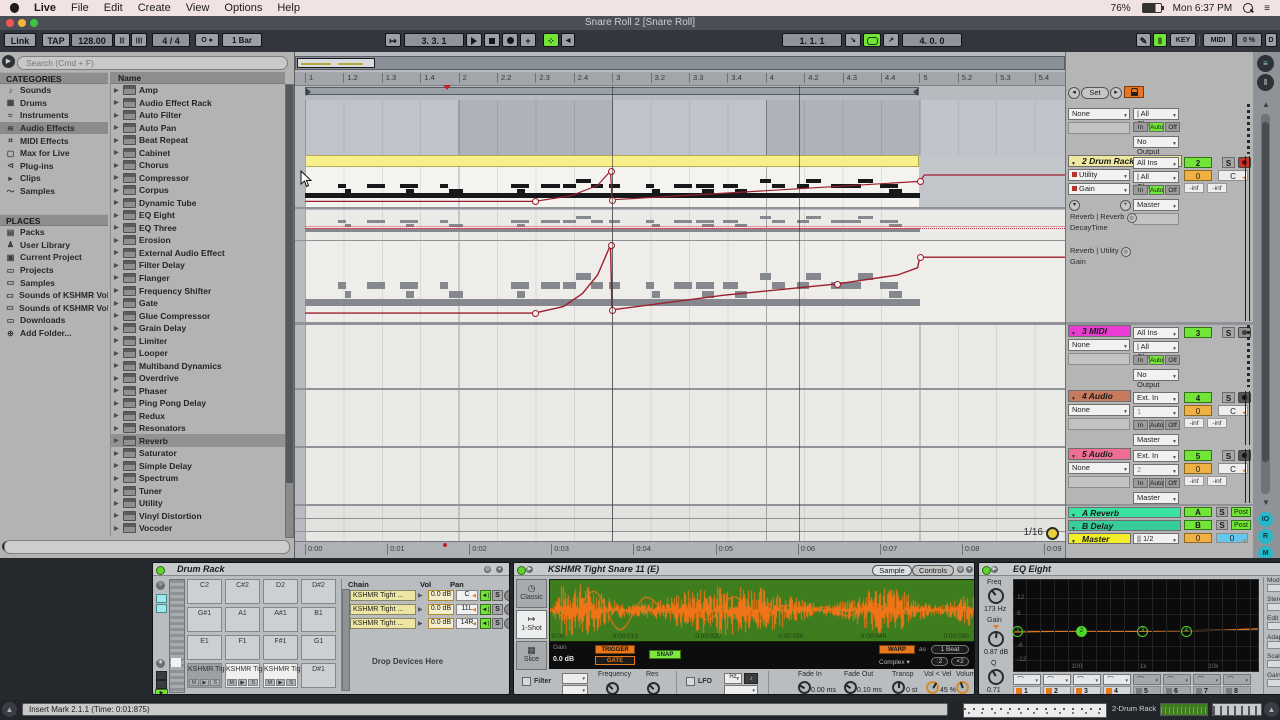 This screenshot has height=720, width=1280. I want to click on device-item: ▶ Amp, so click(198, 90).